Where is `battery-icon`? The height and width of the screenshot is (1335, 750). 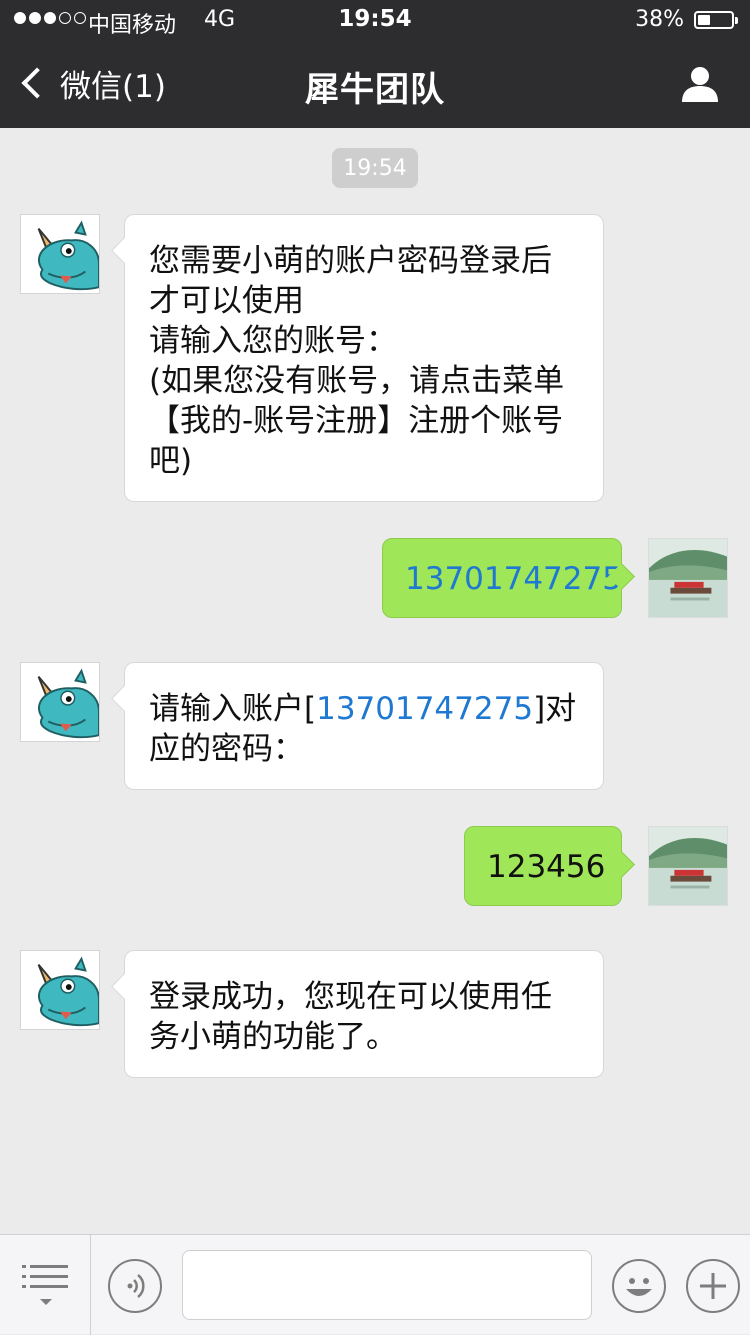 battery-icon is located at coordinates (716, 20).